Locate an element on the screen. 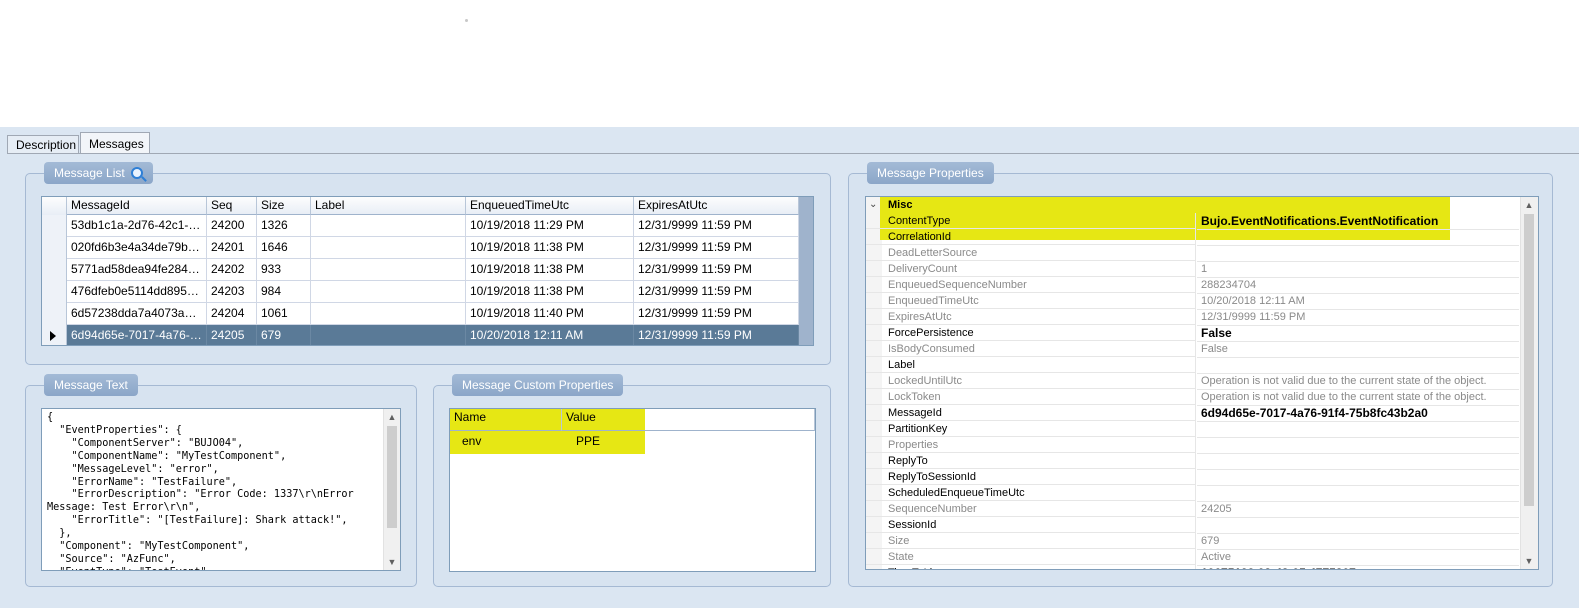  property-category-misc: ⌄ Misc is located at coordinates (1192, 205).